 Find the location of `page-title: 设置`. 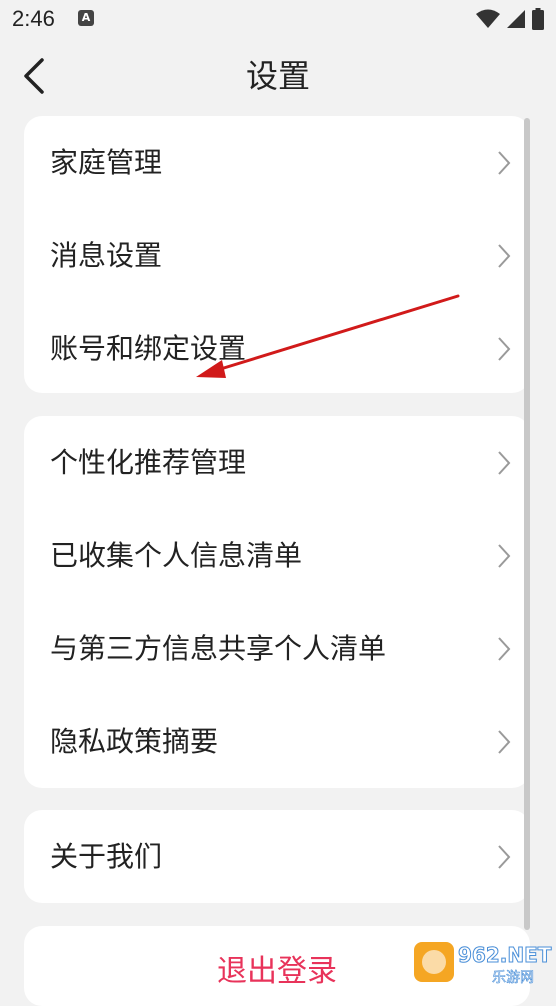

page-title: 设置 is located at coordinates (277, 76).